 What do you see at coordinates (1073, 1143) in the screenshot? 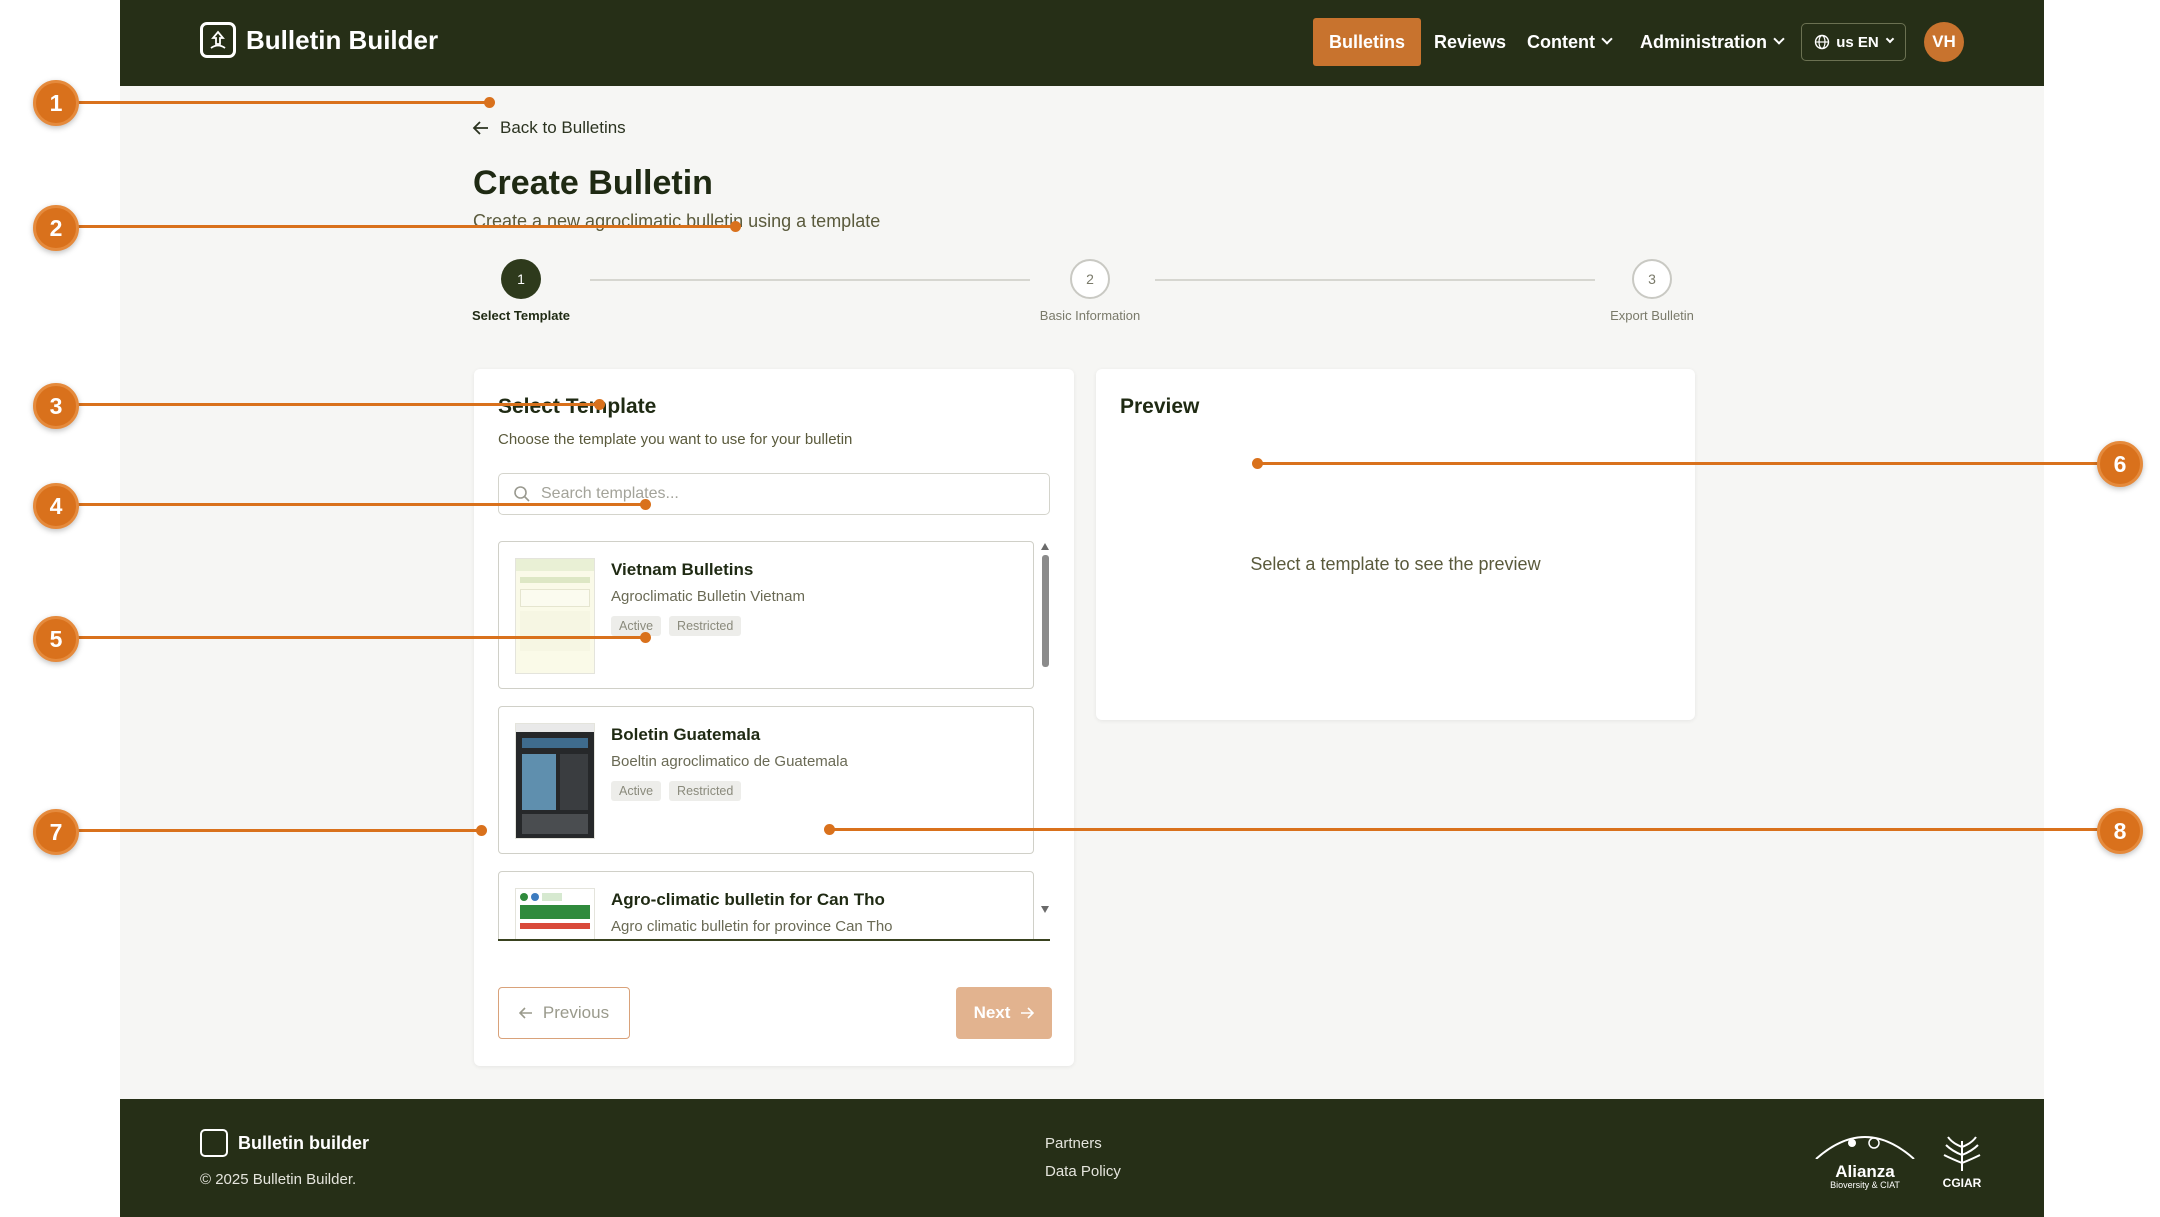
I see `footer-link-partners: Partners` at bounding box center [1073, 1143].